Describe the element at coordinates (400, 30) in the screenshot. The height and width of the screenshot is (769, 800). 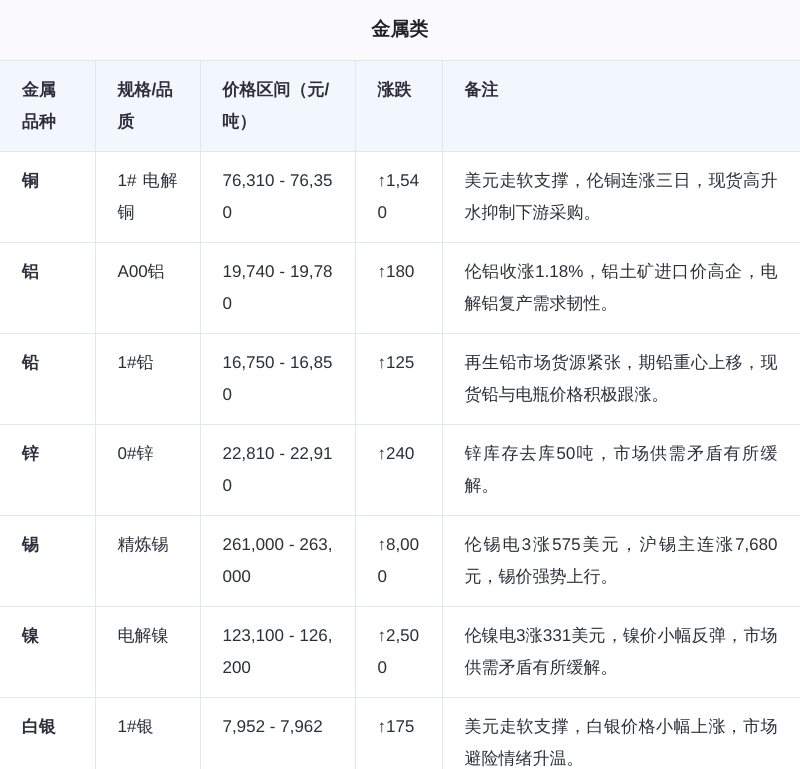
I see `table-title: 金属类` at that location.